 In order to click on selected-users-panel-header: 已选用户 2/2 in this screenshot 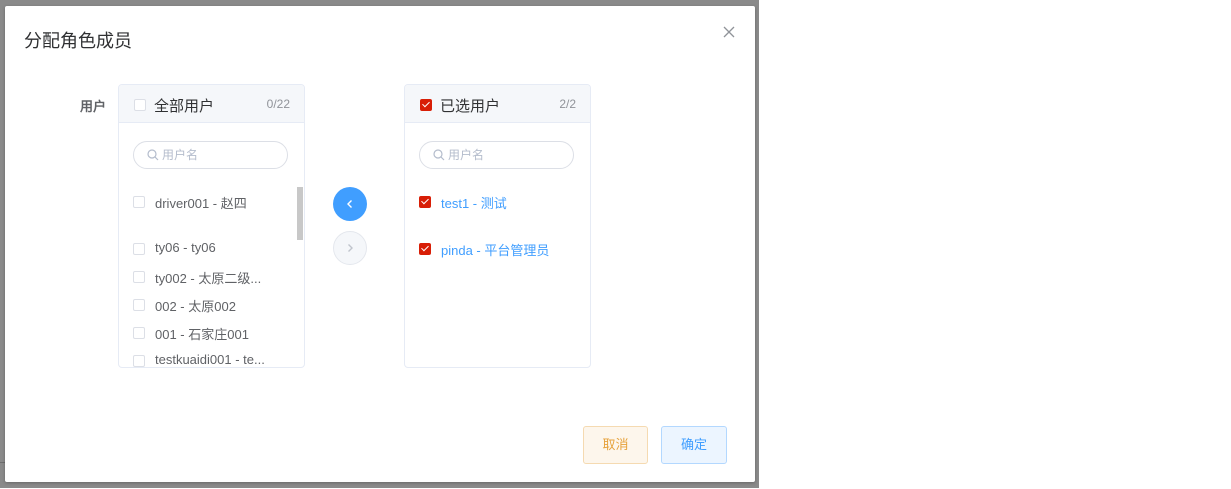, I will do `click(497, 104)`.